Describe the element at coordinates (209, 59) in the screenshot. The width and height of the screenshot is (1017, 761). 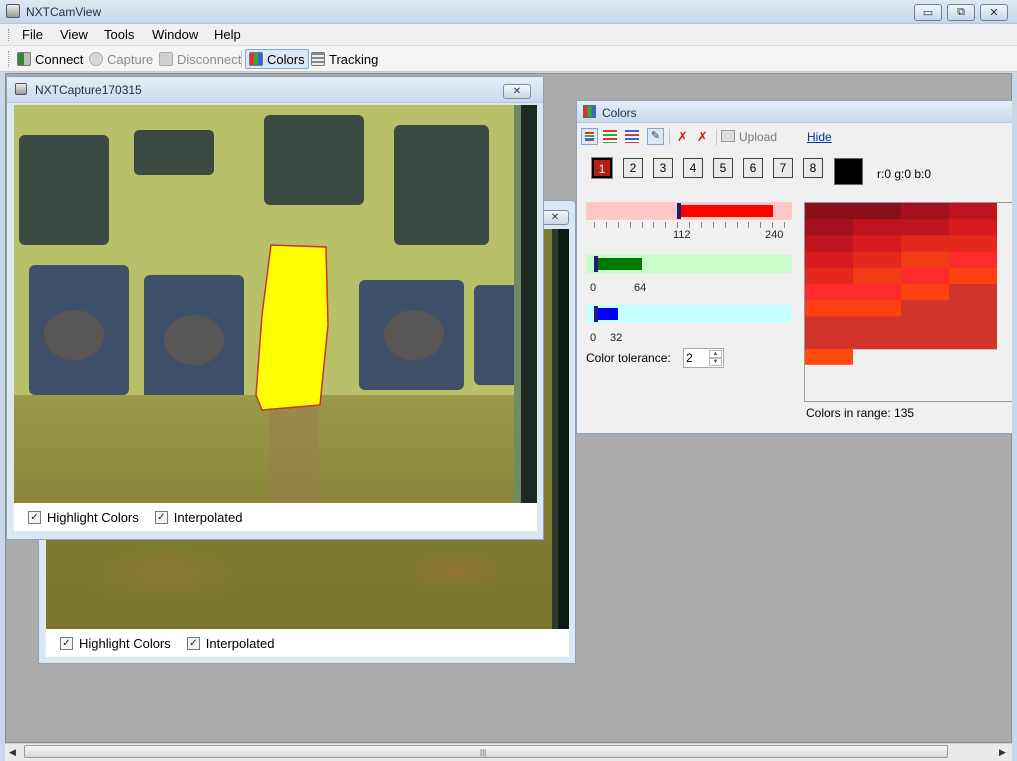
I see `disconnect-label: Disconnect` at that location.